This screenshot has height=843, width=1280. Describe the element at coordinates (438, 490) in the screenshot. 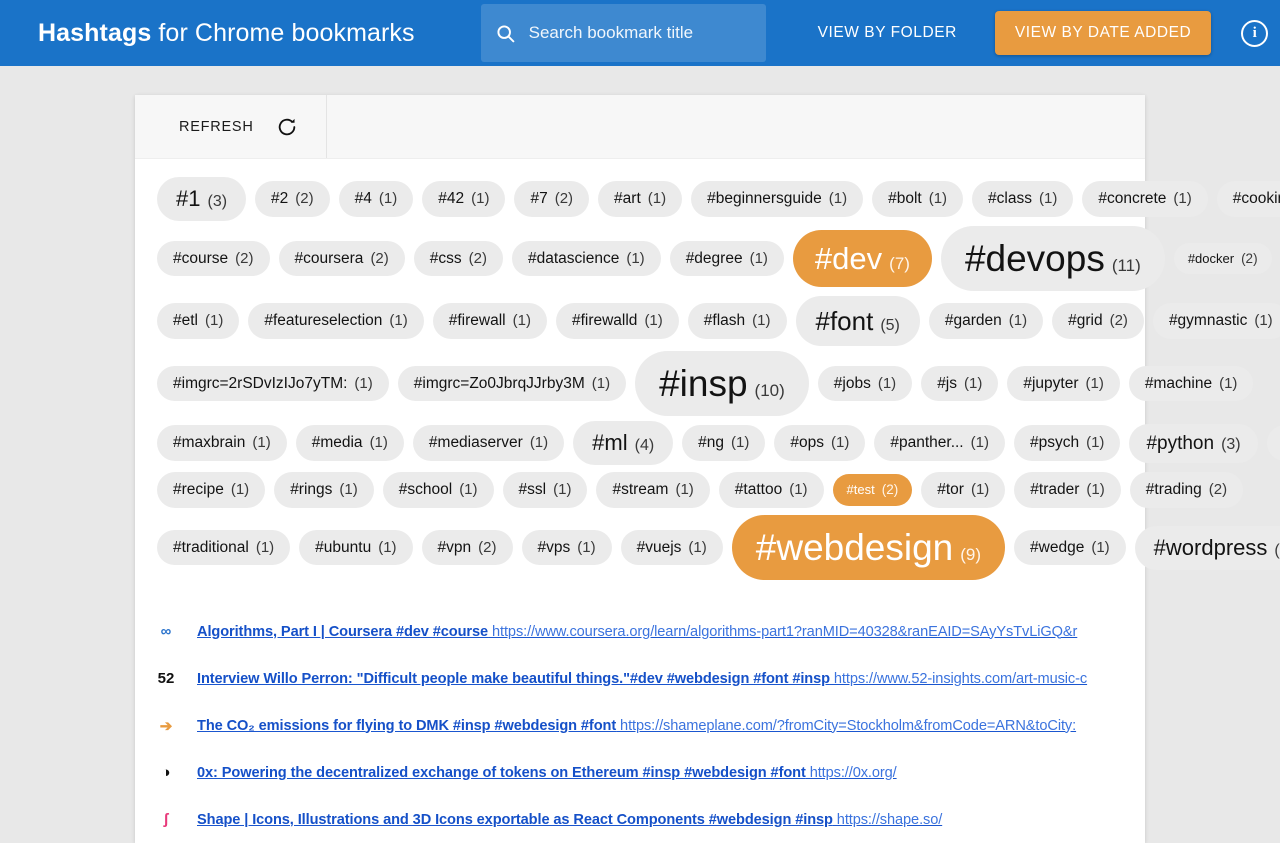

I see `tag-chip: #school (1)` at that location.